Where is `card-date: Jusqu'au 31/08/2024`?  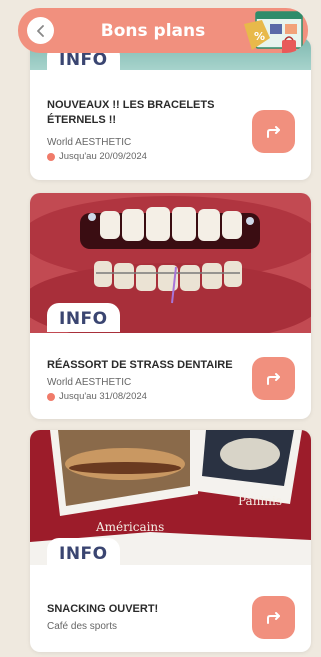 card-date: Jusqu'au 31/08/2024 is located at coordinates (97, 396).